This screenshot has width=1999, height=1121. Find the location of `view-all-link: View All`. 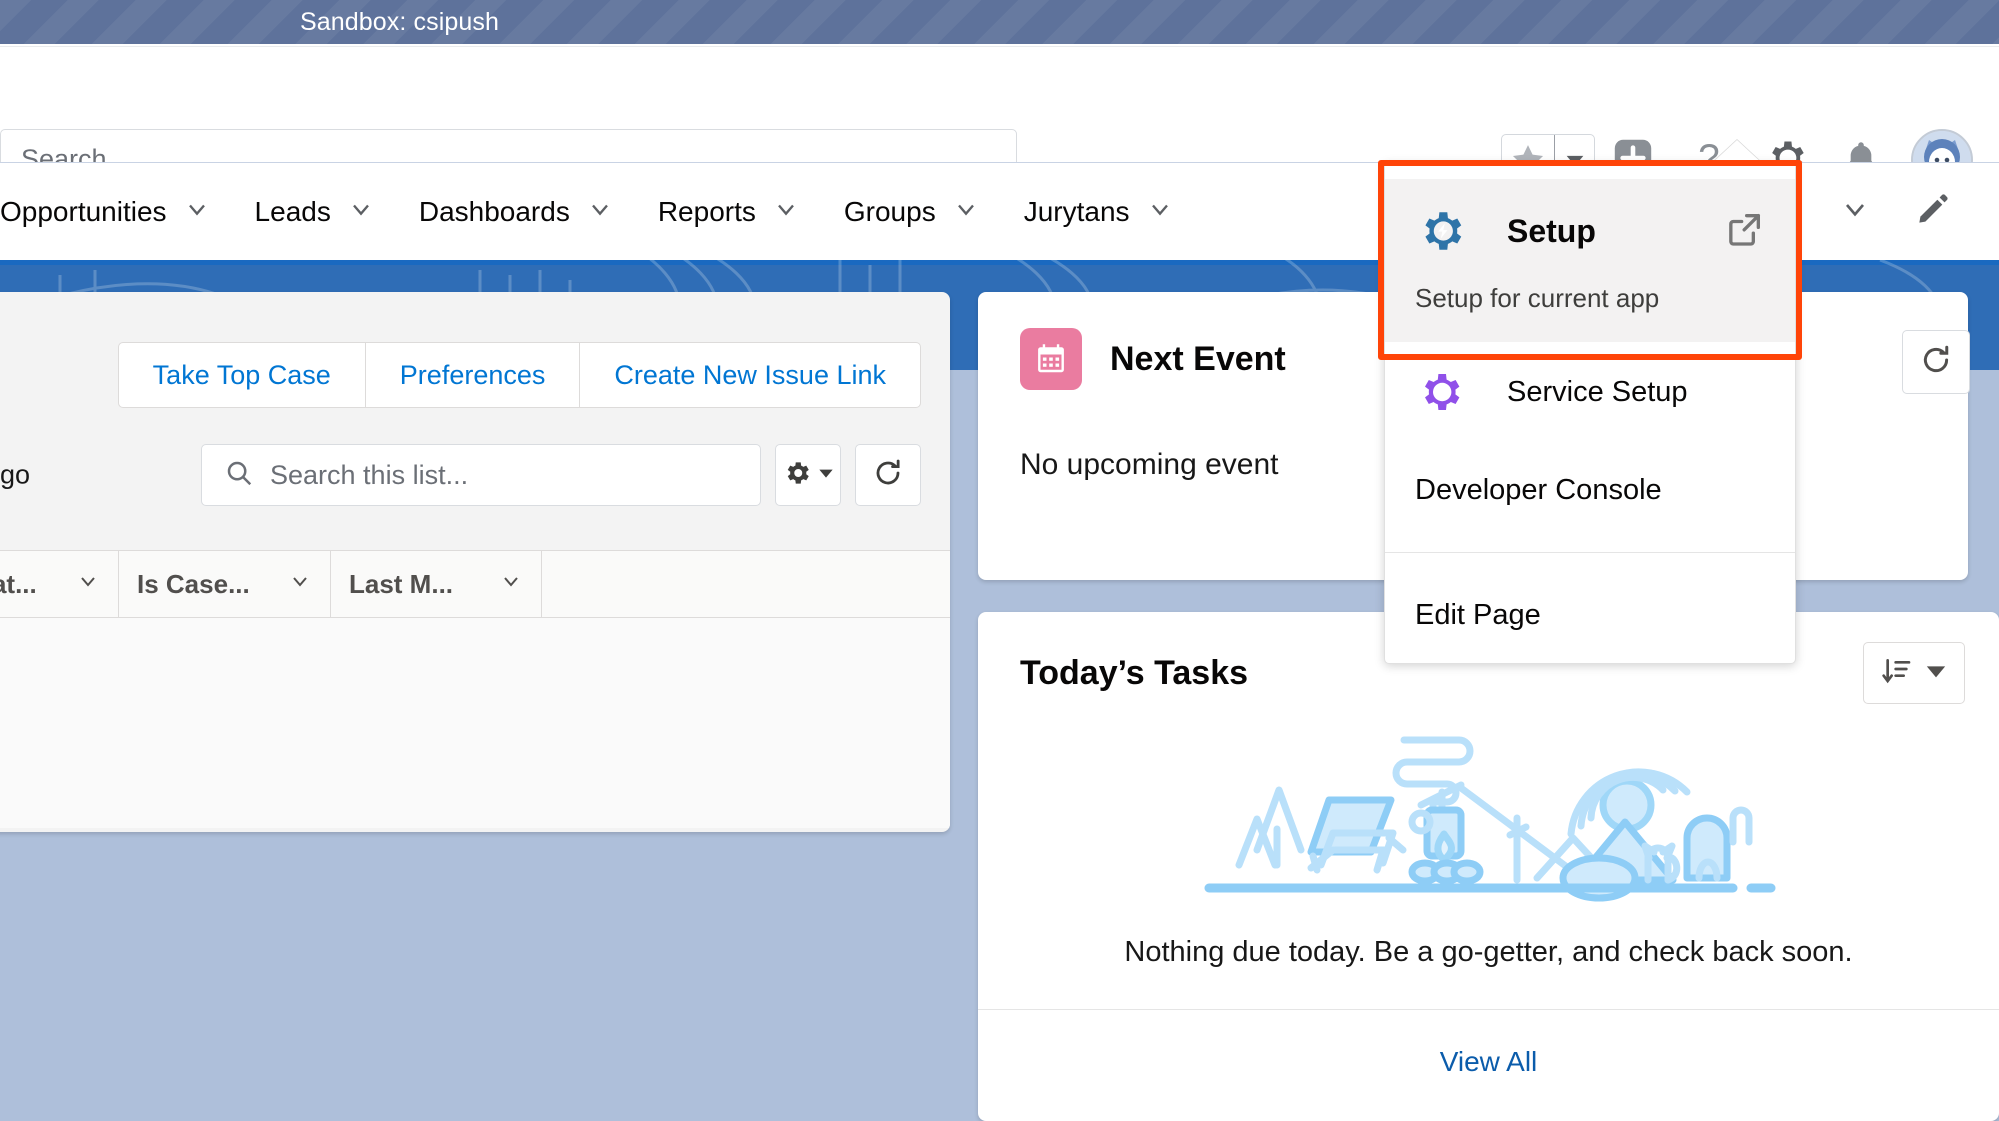

view-all-link: View All is located at coordinates (1488, 1044).